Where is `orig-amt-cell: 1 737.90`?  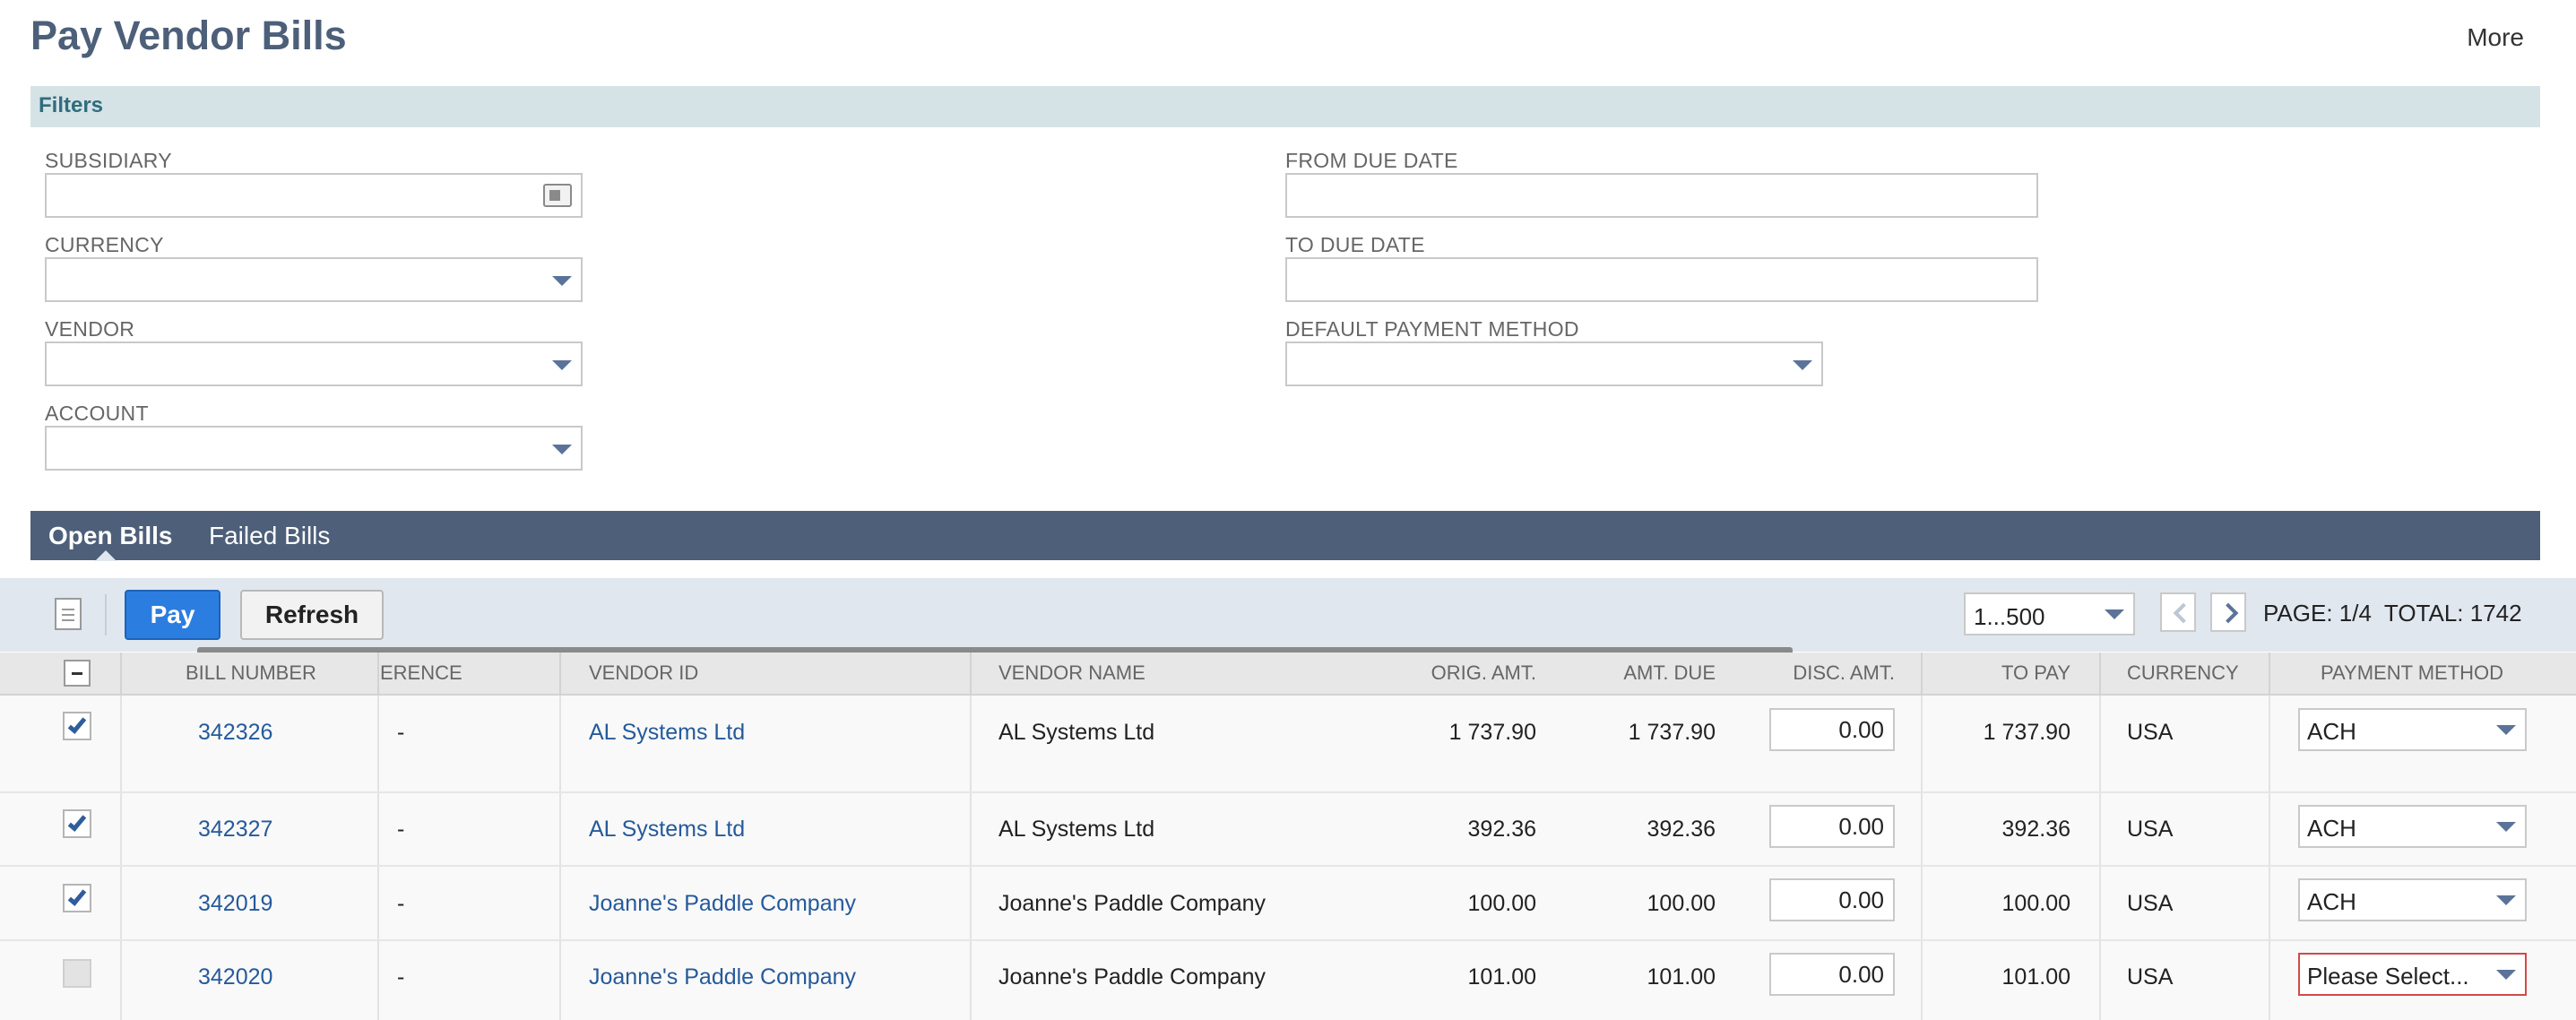 orig-amt-cell: 1 737.90 is located at coordinates (1492, 732).